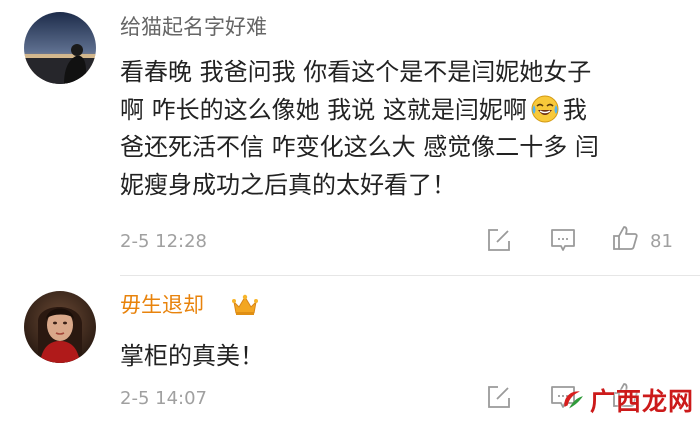 This screenshot has width=700, height=429. Describe the element at coordinates (163, 241) in the screenshot. I see `timestamp: 2-5 12:28` at that location.